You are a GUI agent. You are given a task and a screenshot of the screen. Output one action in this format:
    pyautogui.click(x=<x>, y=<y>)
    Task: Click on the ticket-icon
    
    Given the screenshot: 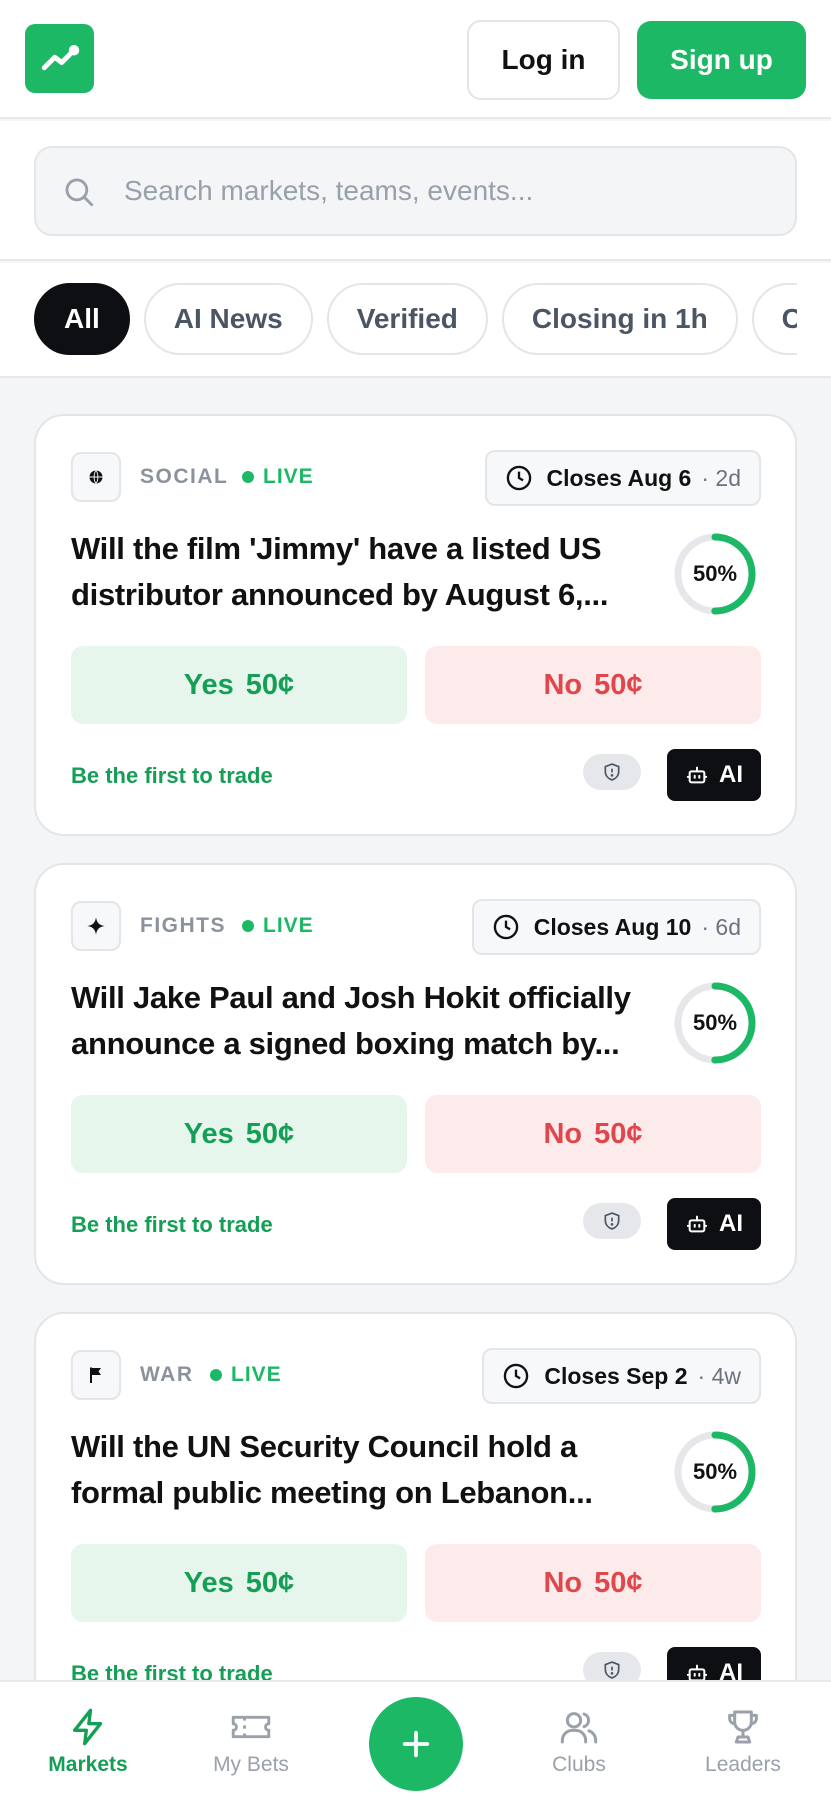 What is the action you would take?
    pyautogui.click(x=251, y=1727)
    